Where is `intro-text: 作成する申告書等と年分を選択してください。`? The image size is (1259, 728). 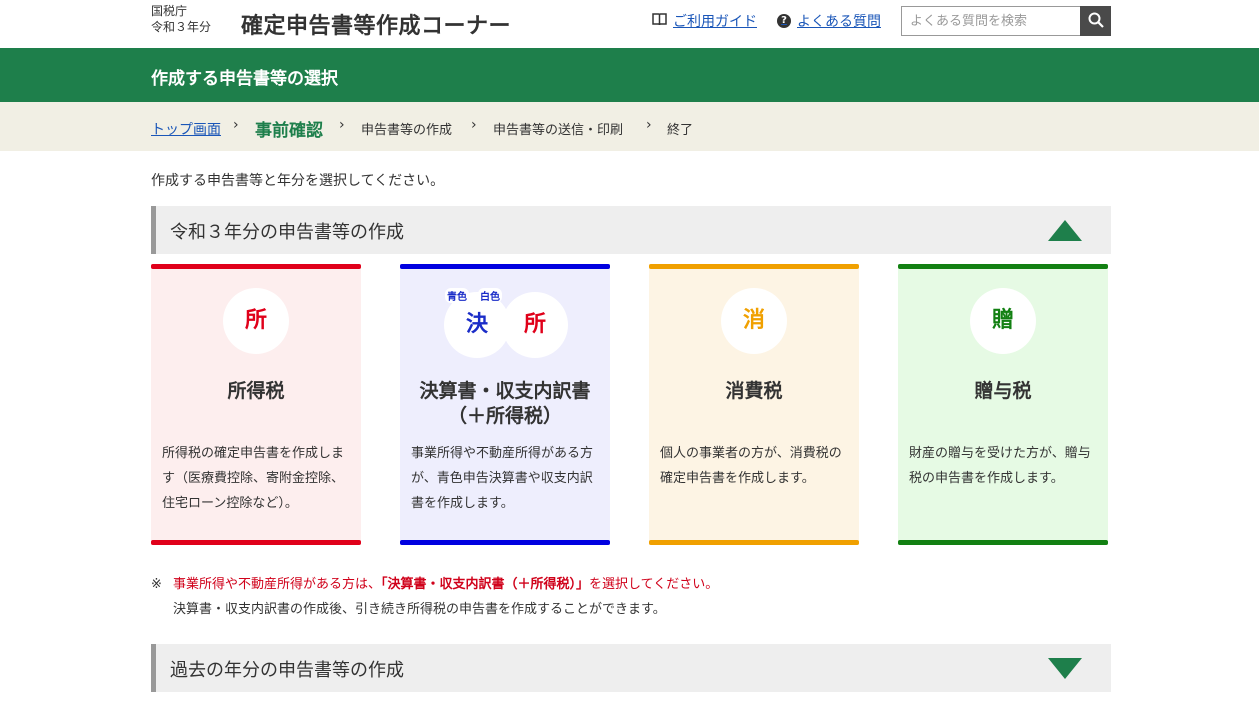 intro-text: 作成する申告書等と年分を選択してください。 is located at coordinates (298, 181).